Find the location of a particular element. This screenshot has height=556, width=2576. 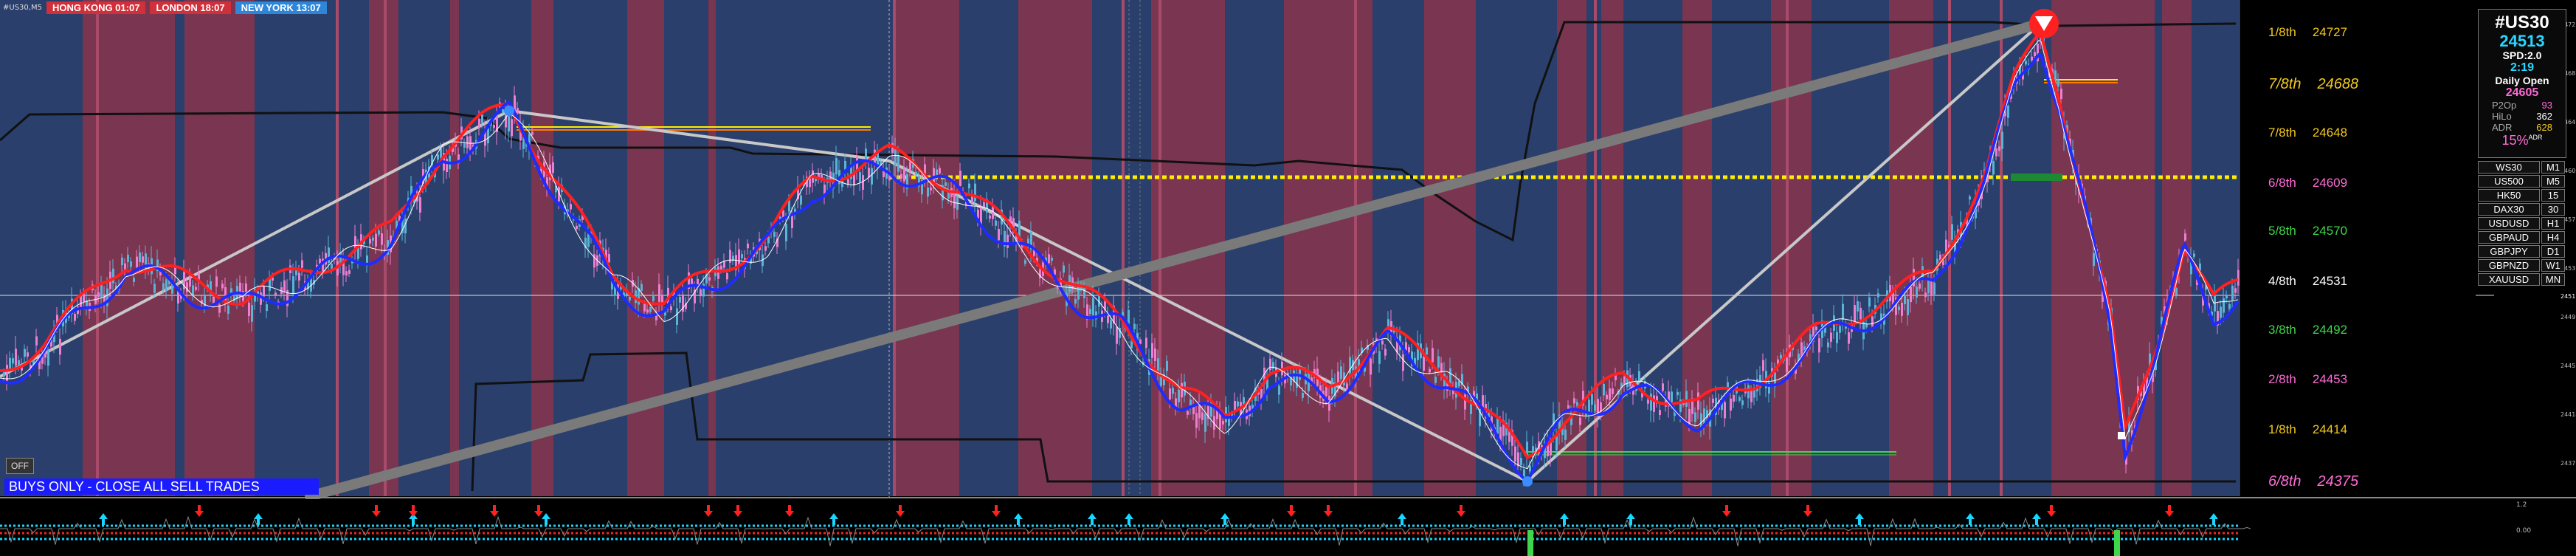

session-new-york: NEW YORK 13:07 is located at coordinates (281, 7).